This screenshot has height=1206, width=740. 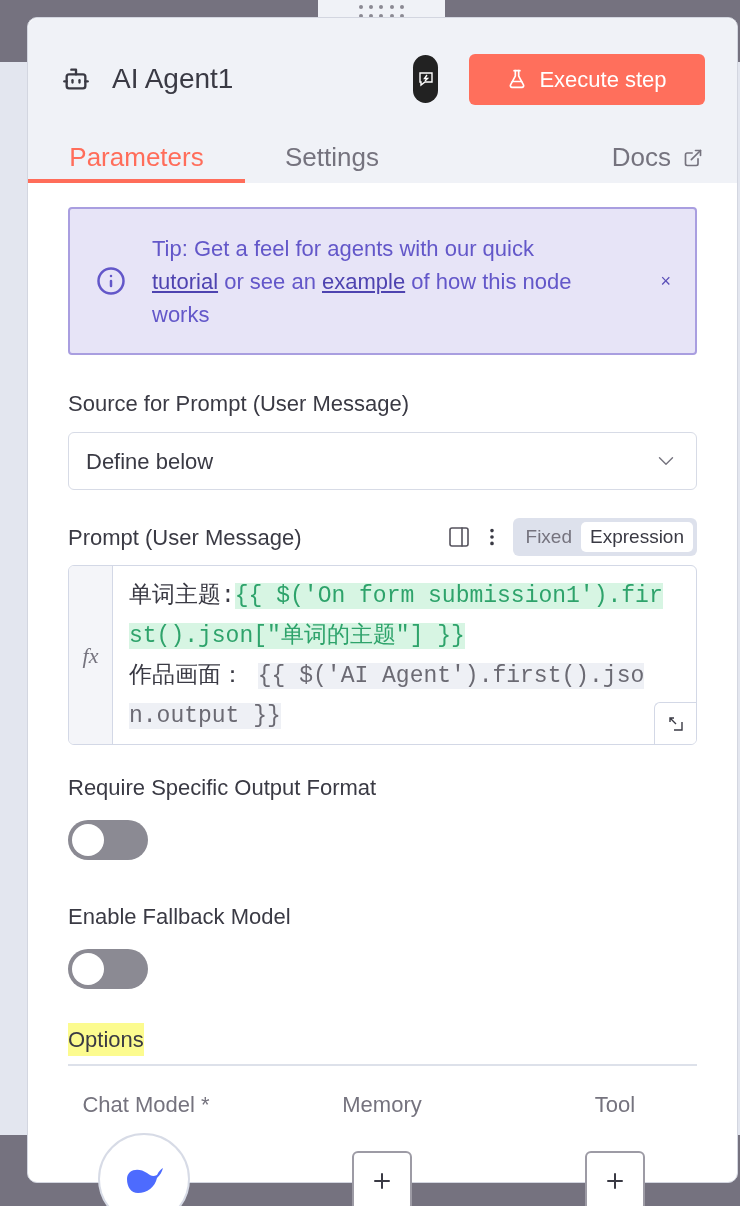 I want to click on info-icon, so click(x=111, y=281).